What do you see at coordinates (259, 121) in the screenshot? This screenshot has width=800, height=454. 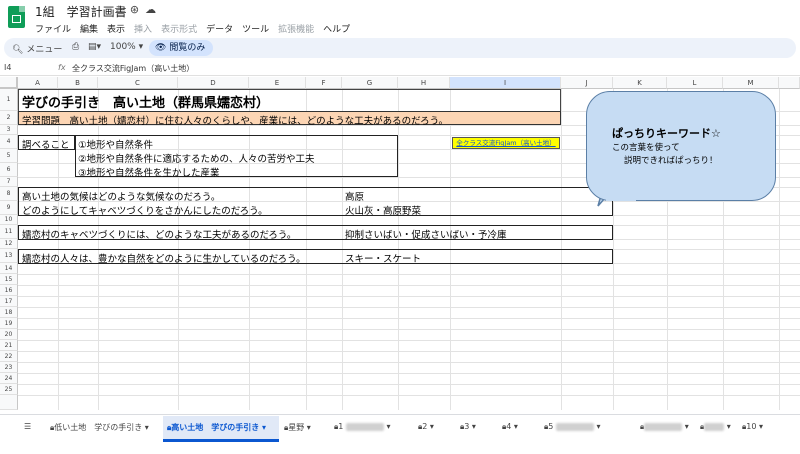 I see `question-body: 高い土地（嬬恋村）に住む人々のくらしや、産業には、どのような工夫があるのだろう。` at bounding box center [259, 121].